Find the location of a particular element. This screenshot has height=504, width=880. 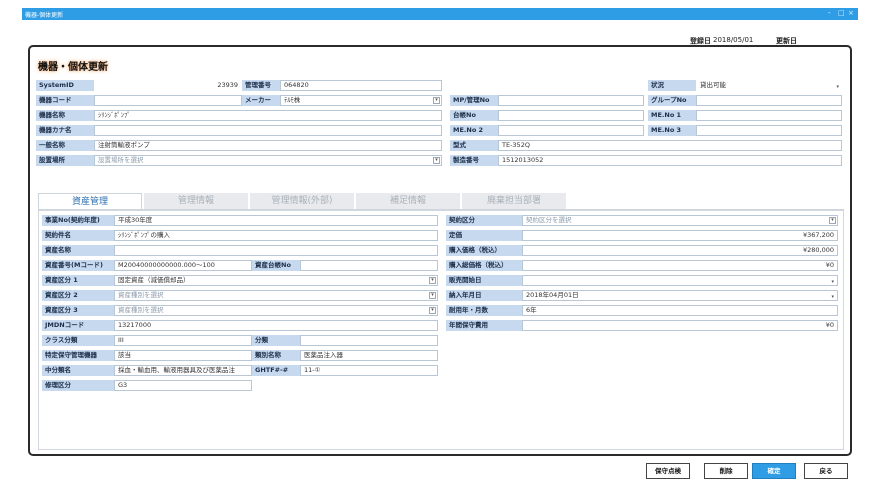

jigyo-label: 事業No(契約年度) is located at coordinates (78, 220).